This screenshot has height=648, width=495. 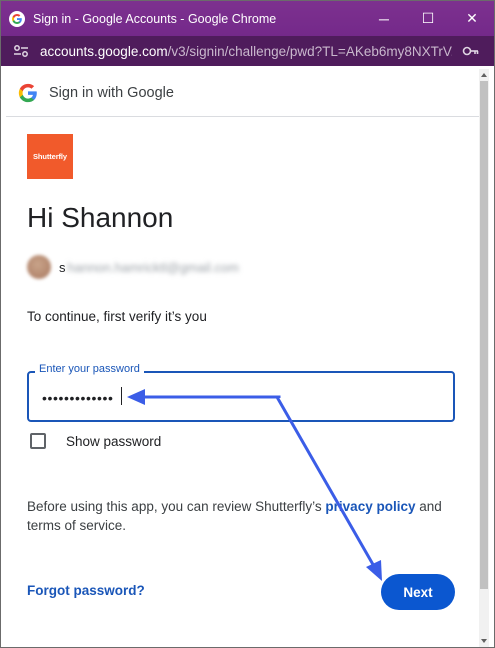 What do you see at coordinates (62, 267) in the screenshot?
I see `email-first-char: s` at bounding box center [62, 267].